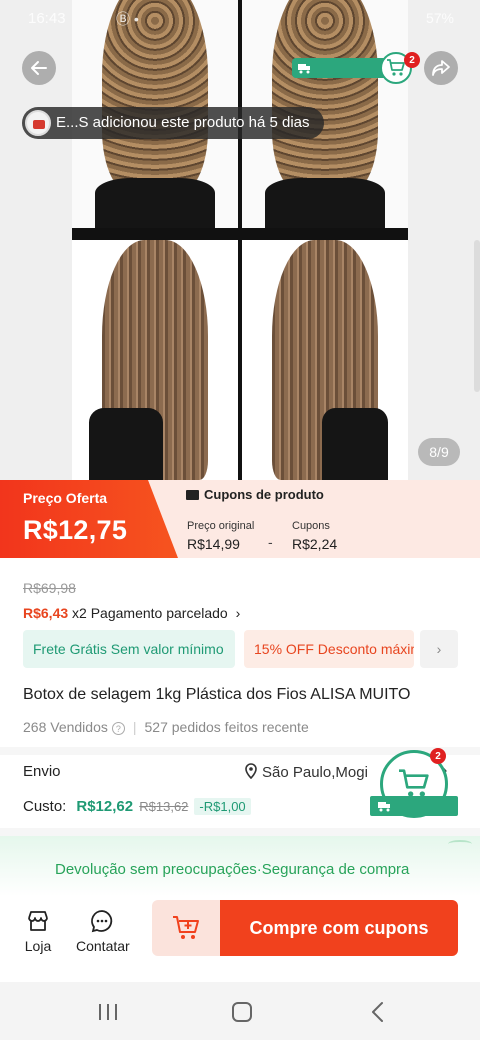 This screenshot has height=1040, width=480. I want to click on coupons-label: Cupons, so click(311, 526).